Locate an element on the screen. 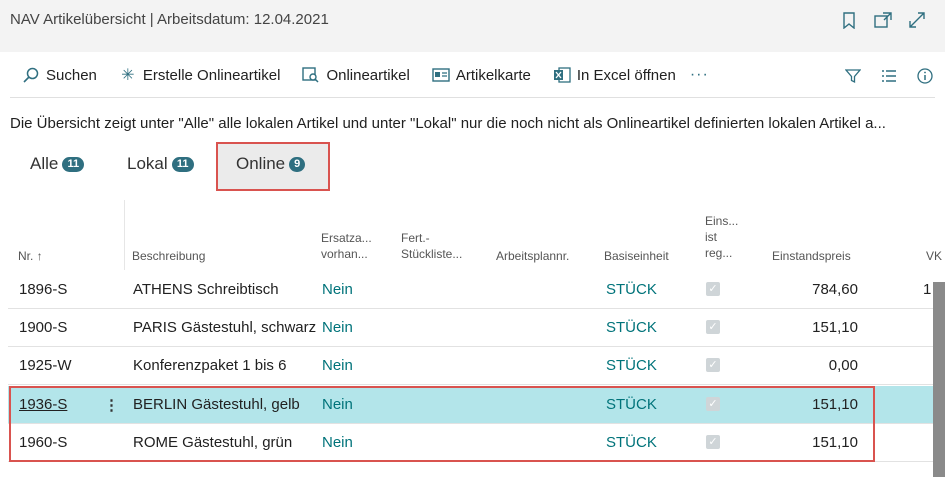 This screenshot has width=945, height=477. cell-nr: 1900-S is located at coordinates (43, 327).